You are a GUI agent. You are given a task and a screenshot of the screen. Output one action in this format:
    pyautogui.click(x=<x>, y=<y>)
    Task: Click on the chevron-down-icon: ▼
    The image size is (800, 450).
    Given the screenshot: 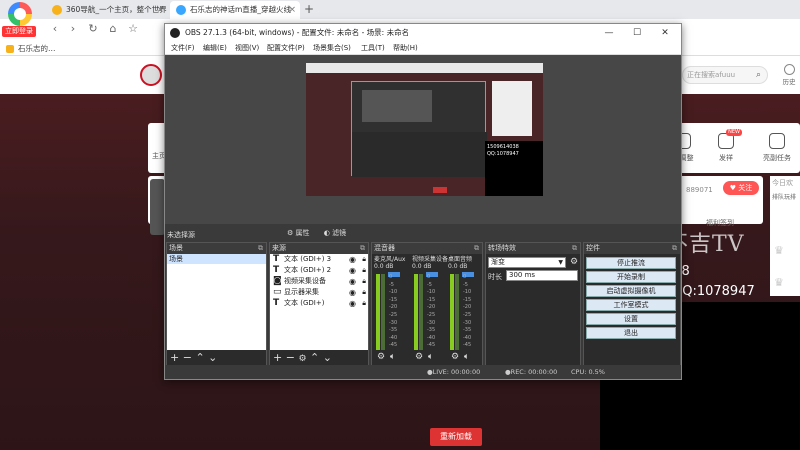 What is the action you would take?
    pyautogui.click(x=560, y=262)
    